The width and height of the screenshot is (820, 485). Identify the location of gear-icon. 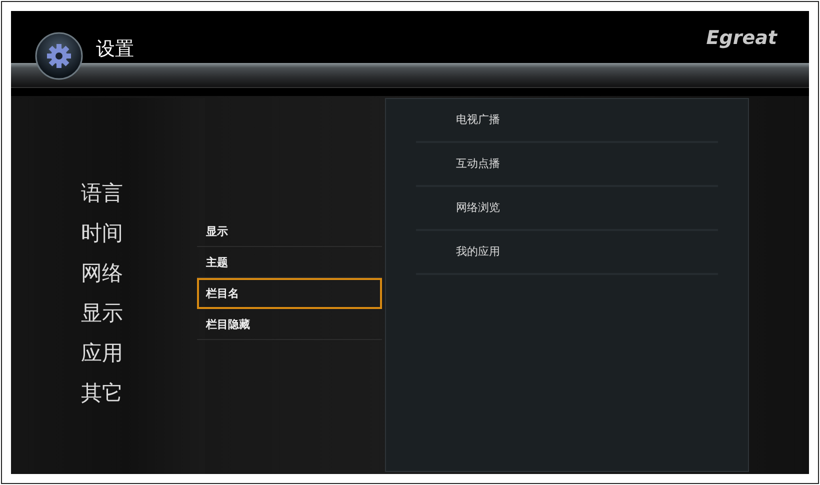
(59, 56).